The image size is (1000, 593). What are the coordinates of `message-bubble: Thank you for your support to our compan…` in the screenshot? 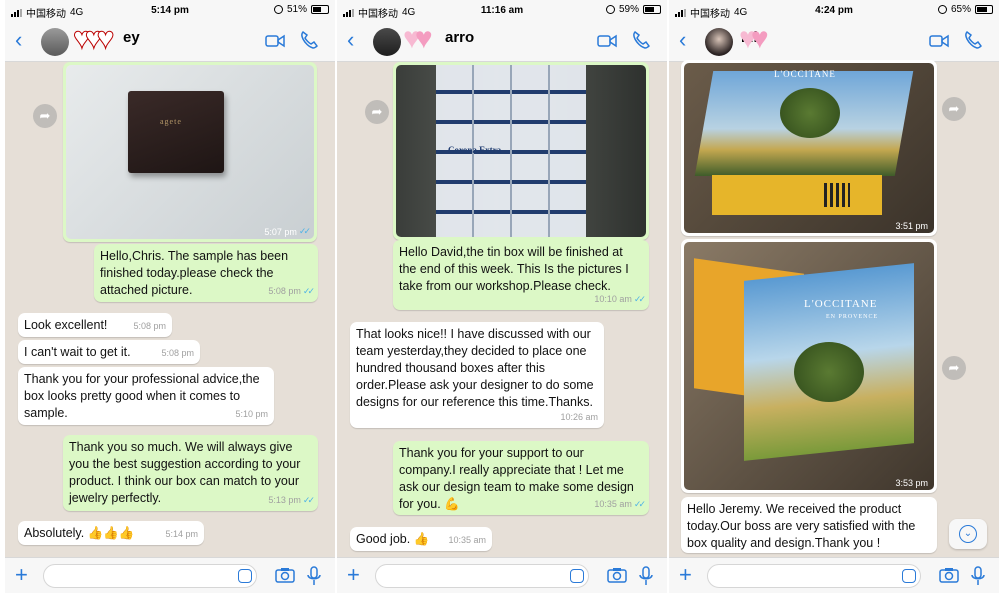 It's located at (521, 478).